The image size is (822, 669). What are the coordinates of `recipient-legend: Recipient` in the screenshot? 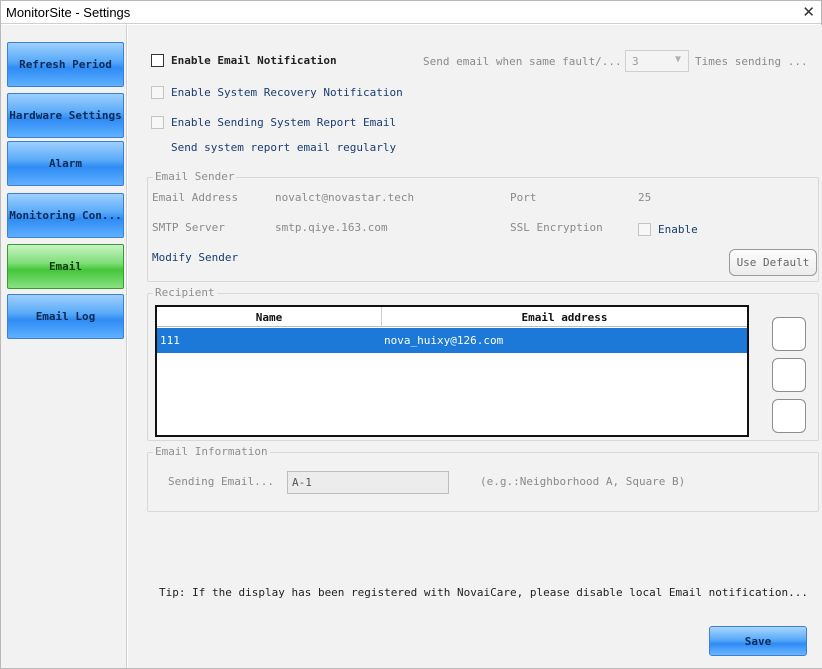 It's located at (185, 292).